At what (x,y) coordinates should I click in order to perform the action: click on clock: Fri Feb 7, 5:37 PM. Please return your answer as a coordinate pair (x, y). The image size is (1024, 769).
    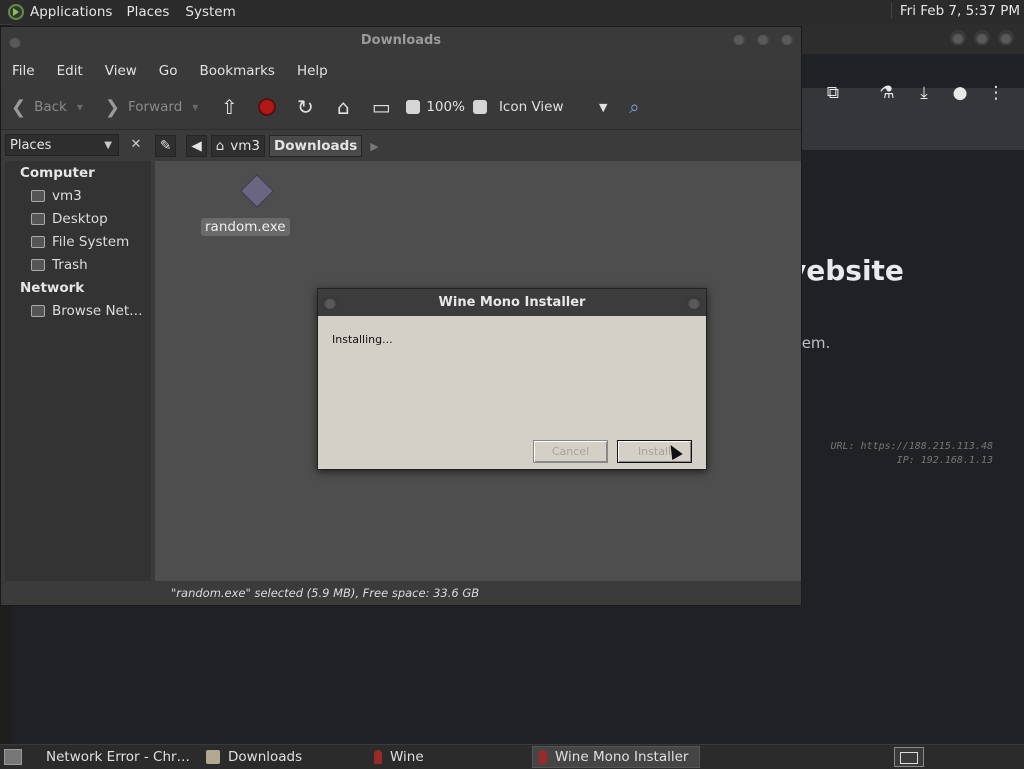
    Looking at the image, I should click on (955, 11).